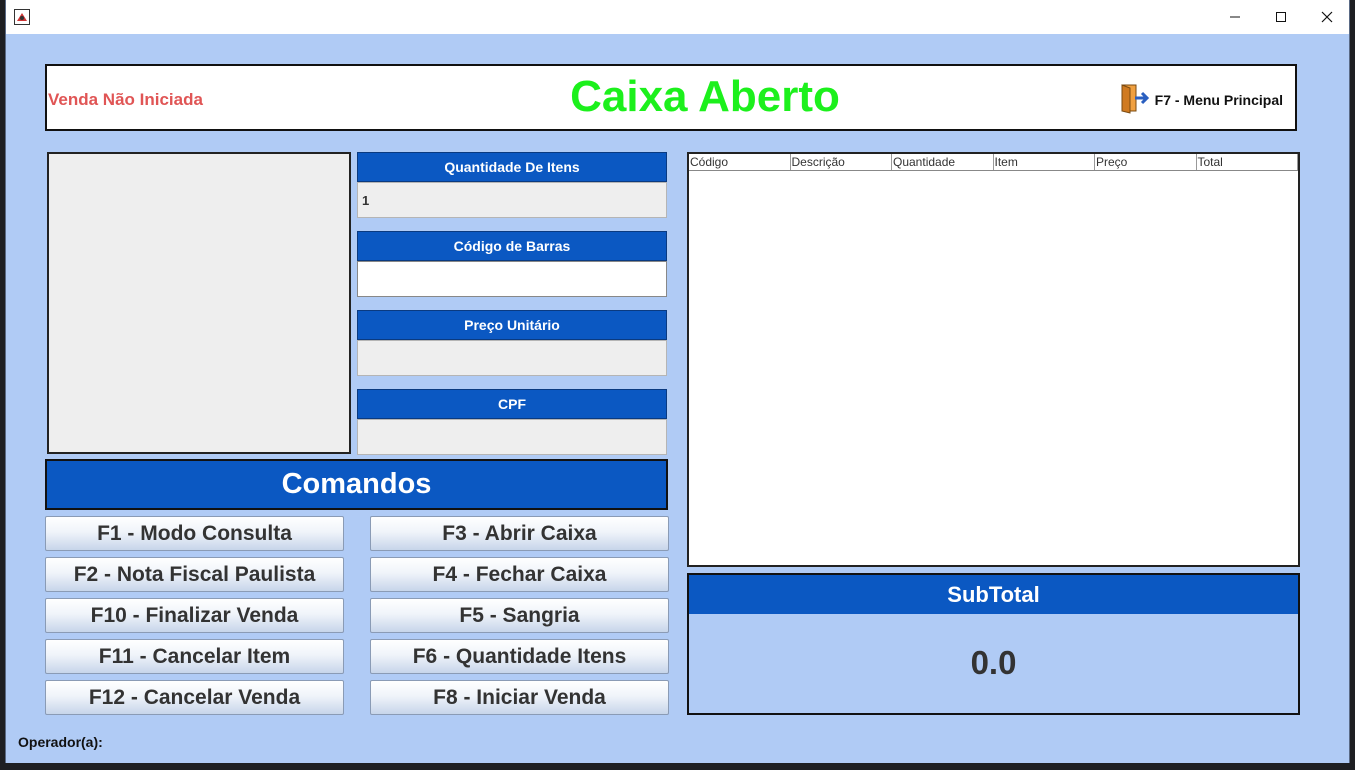 This screenshot has width=1355, height=770. What do you see at coordinates (512, 279) in the screenshot?
I see `barcode-field` at bounding box center [512, 279].